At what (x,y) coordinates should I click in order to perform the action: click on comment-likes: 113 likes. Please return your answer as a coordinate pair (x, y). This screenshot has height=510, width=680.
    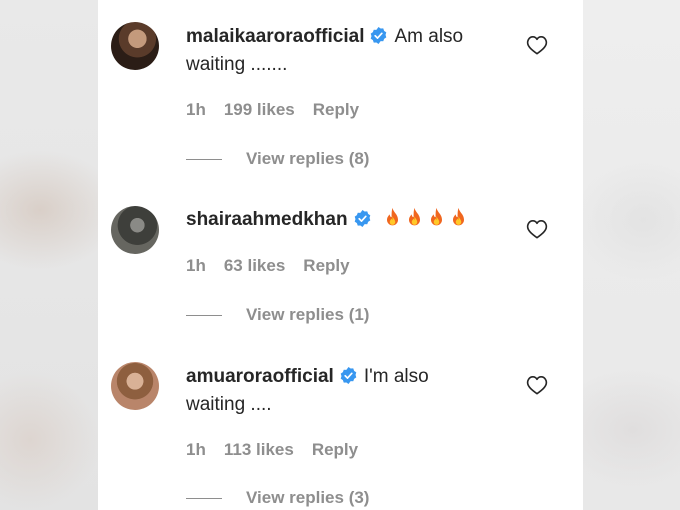
    Looking at the image, I should click on (259, 449).